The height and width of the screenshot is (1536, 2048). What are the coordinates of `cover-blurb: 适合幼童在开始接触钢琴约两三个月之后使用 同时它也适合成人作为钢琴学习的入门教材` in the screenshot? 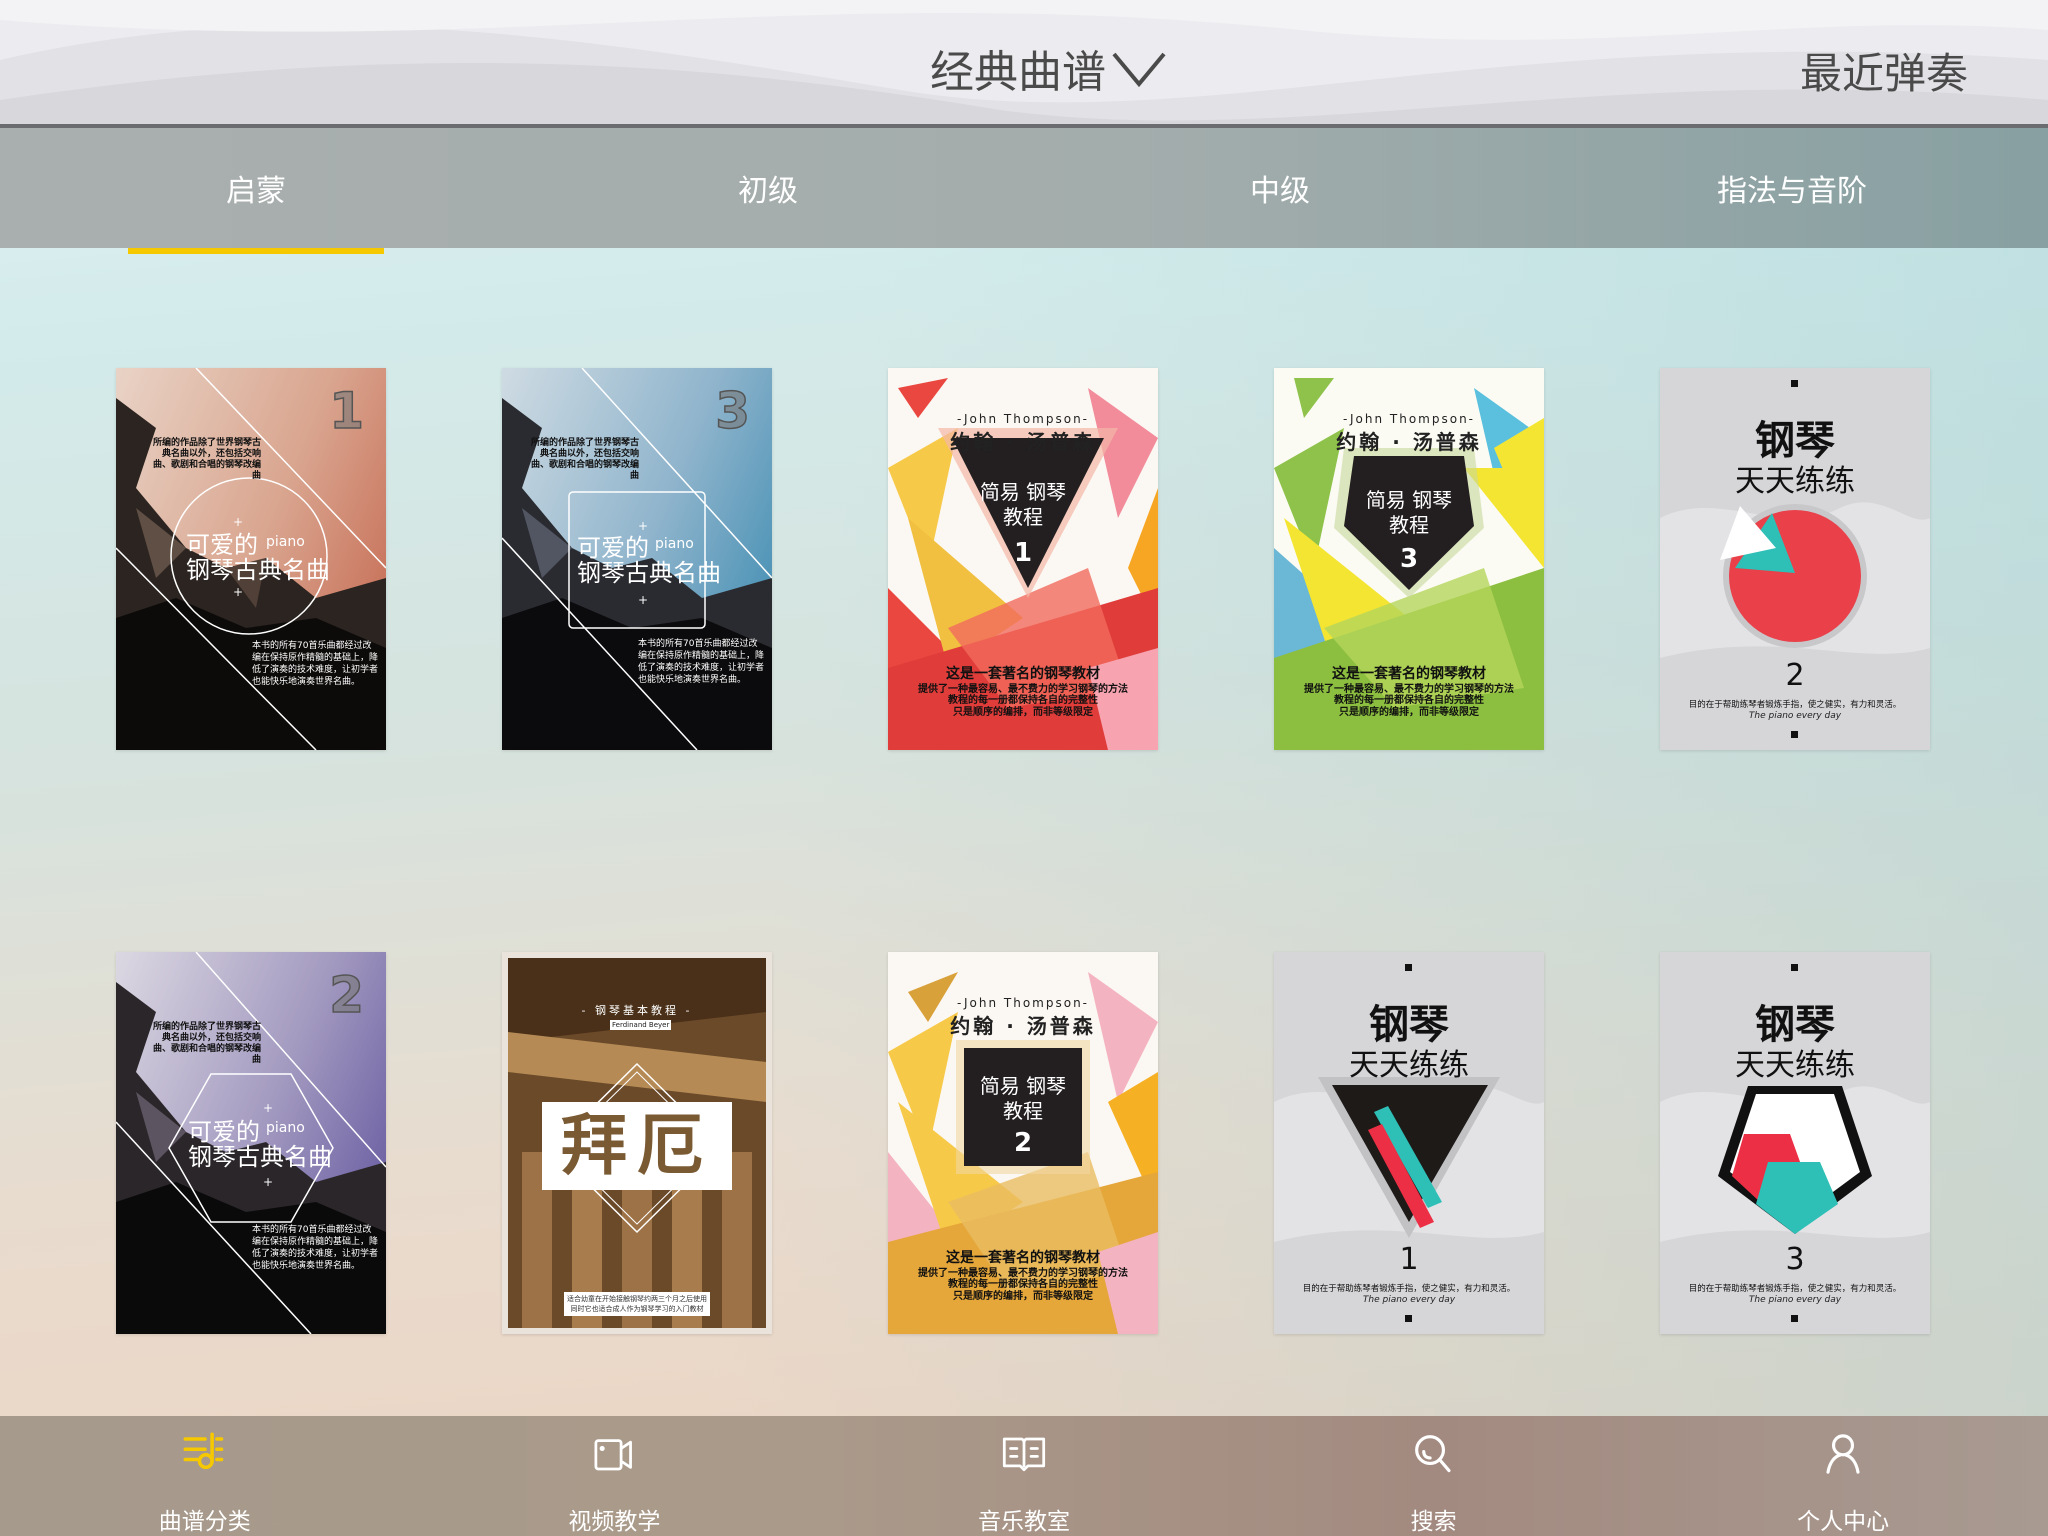 It's located at (637, 1304).